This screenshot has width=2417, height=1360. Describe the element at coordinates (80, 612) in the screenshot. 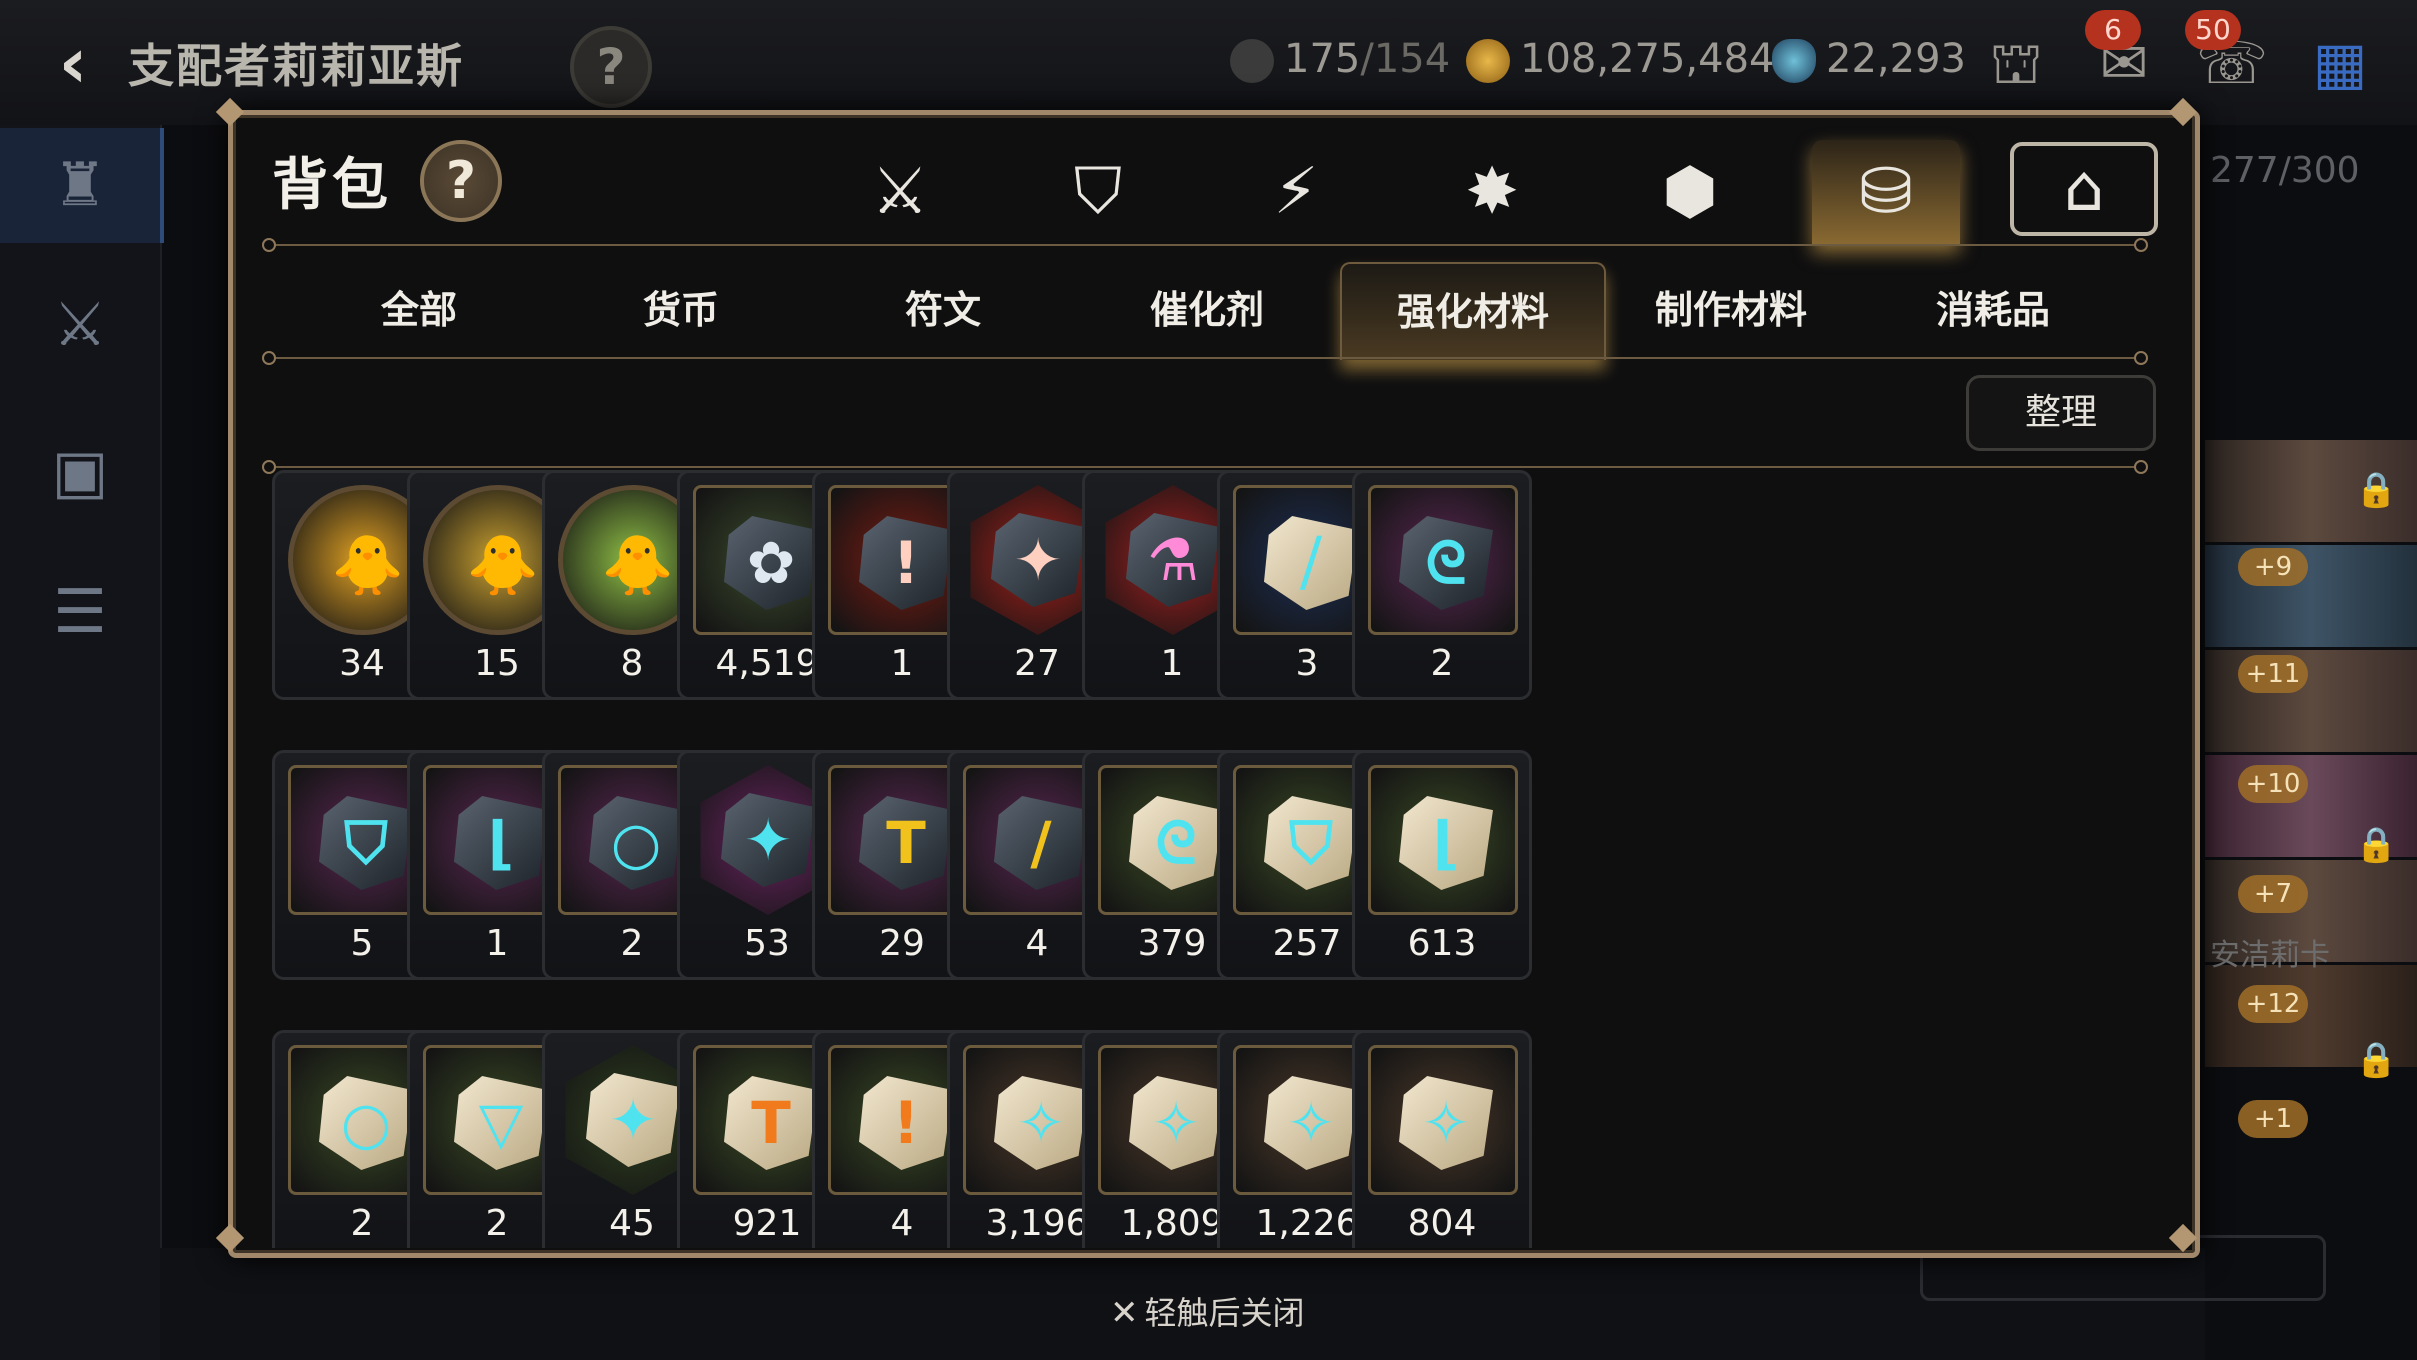

I see `sidebar-scroll-icon: ☰` at that location.